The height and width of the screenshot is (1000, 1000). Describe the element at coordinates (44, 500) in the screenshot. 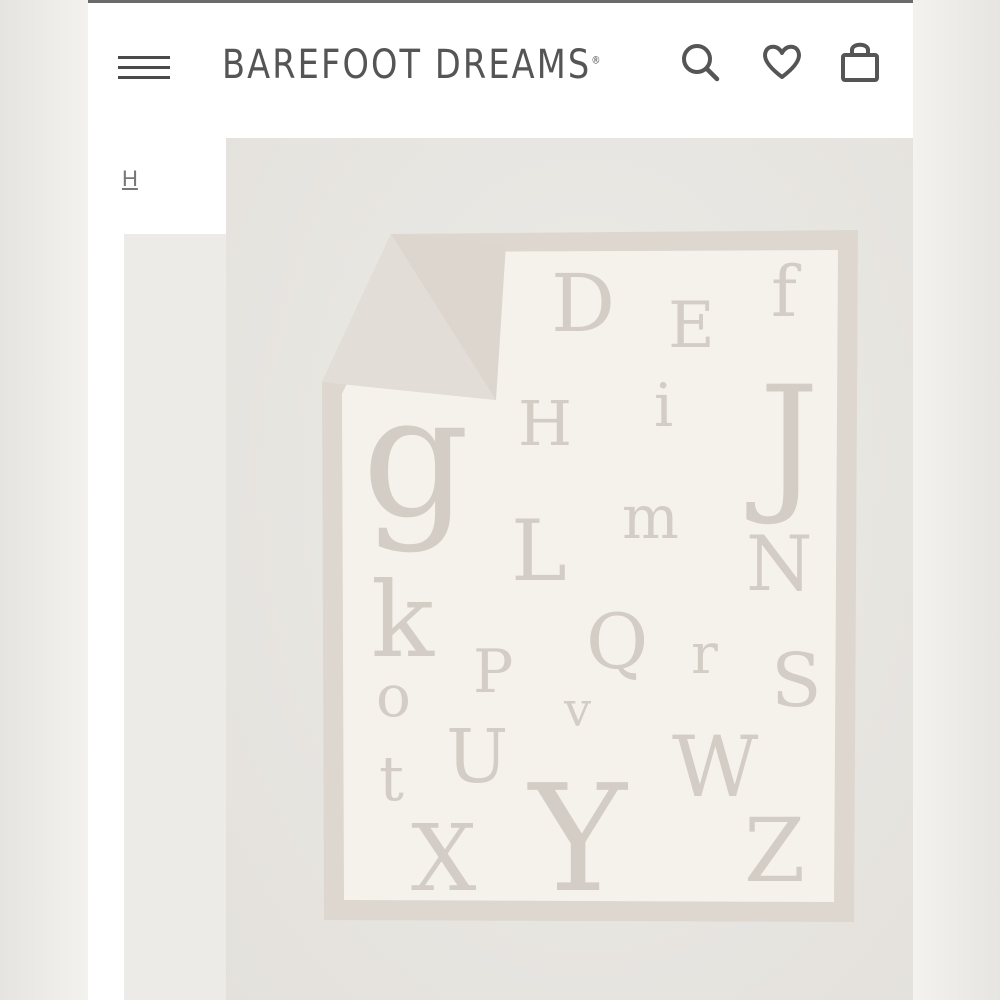

I see `left-backdrop` at that location.